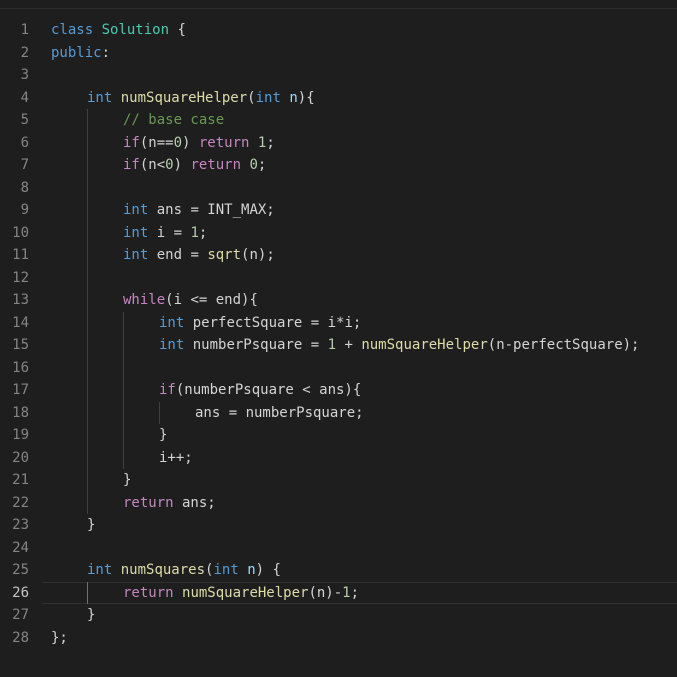 Image resolution: width=677 pixels, height=677 pixels. Describe the element at coordinates (338, 142) in the screenshot. I see `code-line: 6 if(n==0) return 1;` at that location.